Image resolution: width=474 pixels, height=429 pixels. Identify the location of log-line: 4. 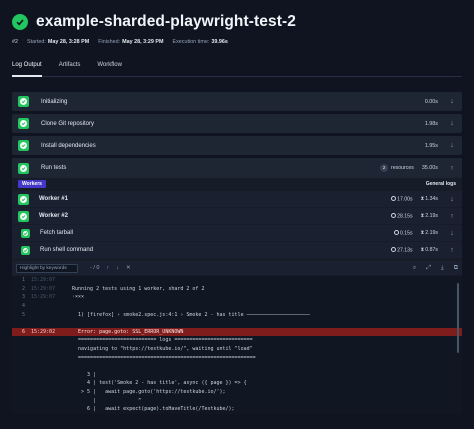
(237, 306).